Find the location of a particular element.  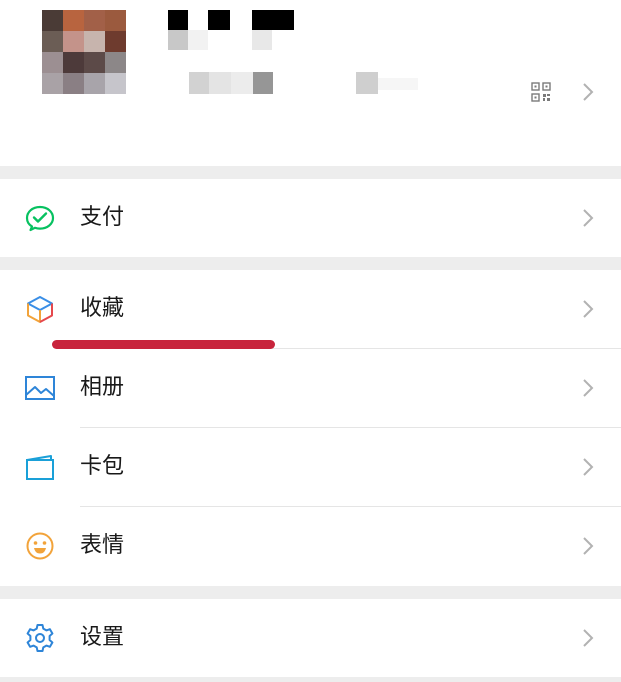

menu-item-favorites: 收藏 is located at coordinates (310, 309).